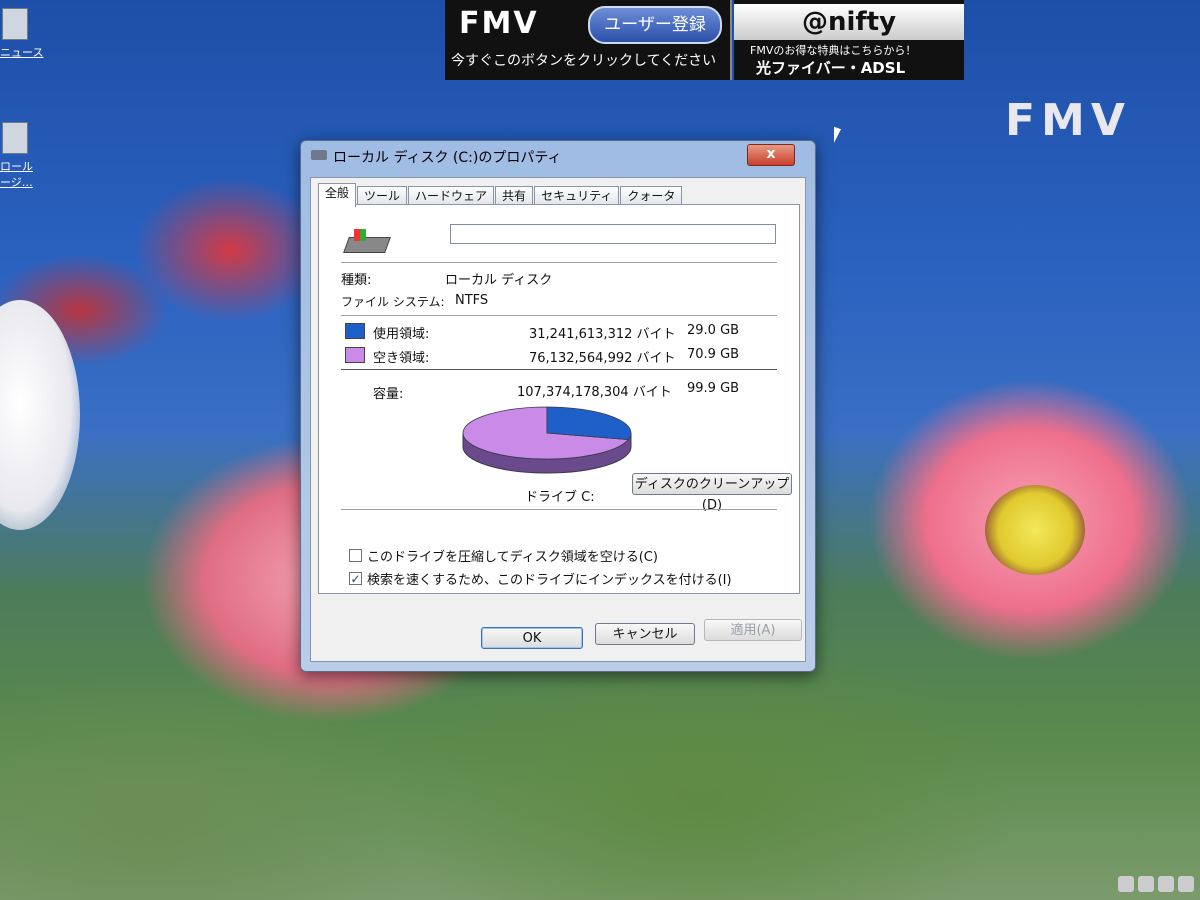  Describe the element at coordinates (447, 158) in the screenshot. I see `dialog-title: ローカル ディスク (C:)のプロパティ` at that location.